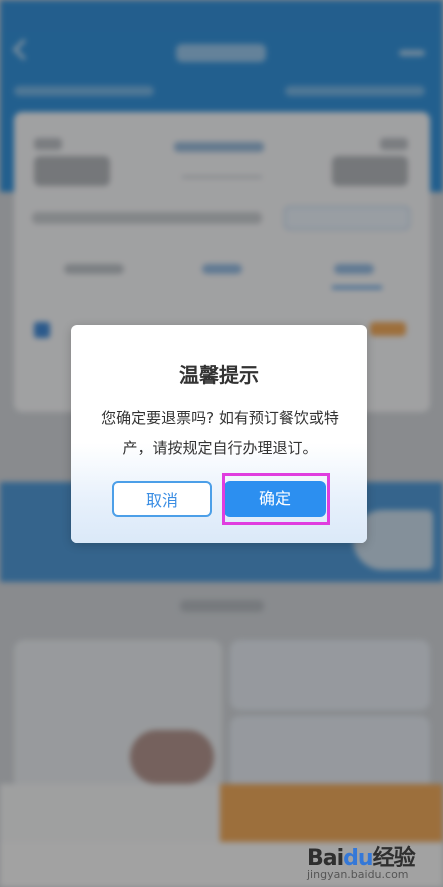 Image resolution: width=443 pixels, height=887 pixels. I want to click on watermark-url: jingyan.baidu.com, so click(358, 874).